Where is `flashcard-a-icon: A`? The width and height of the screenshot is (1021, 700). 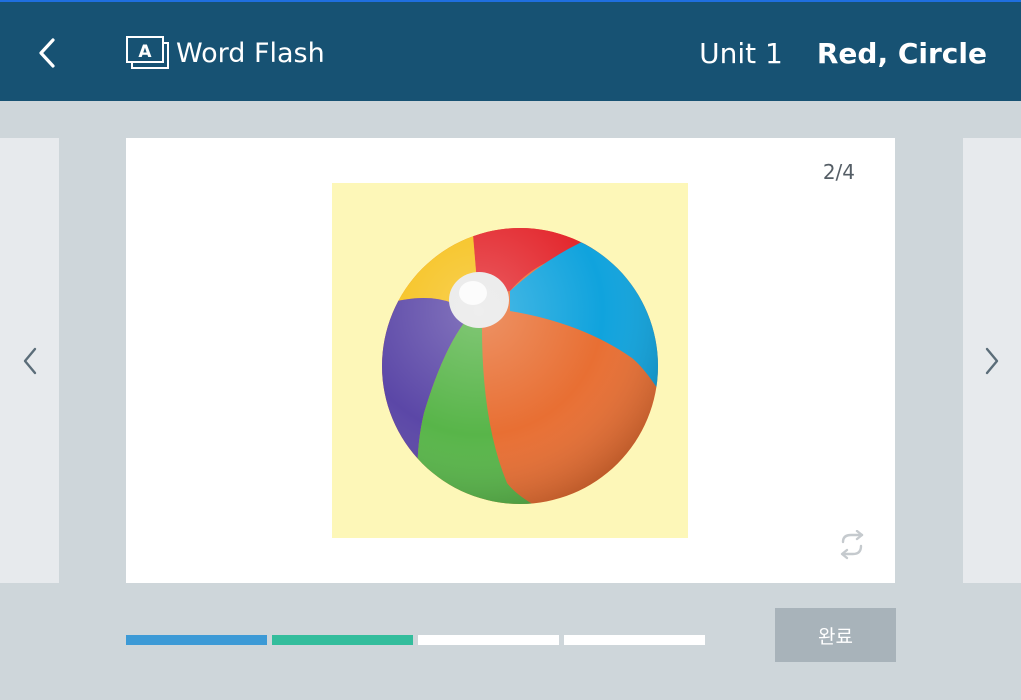 flashcard-a-icon: A is located at coordinates (147, 52).